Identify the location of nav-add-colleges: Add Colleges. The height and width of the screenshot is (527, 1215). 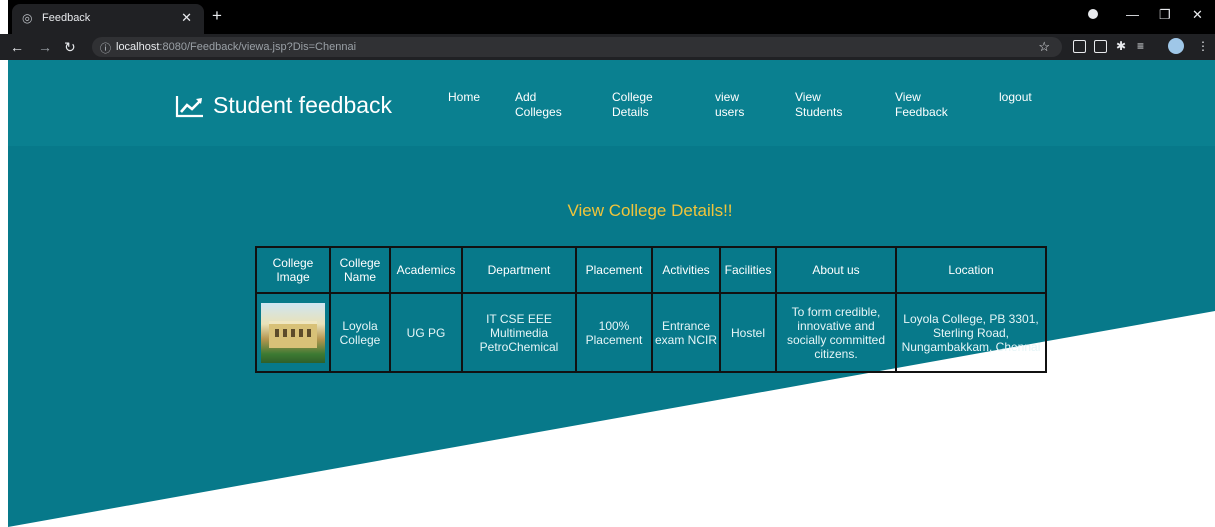
(550, 105).